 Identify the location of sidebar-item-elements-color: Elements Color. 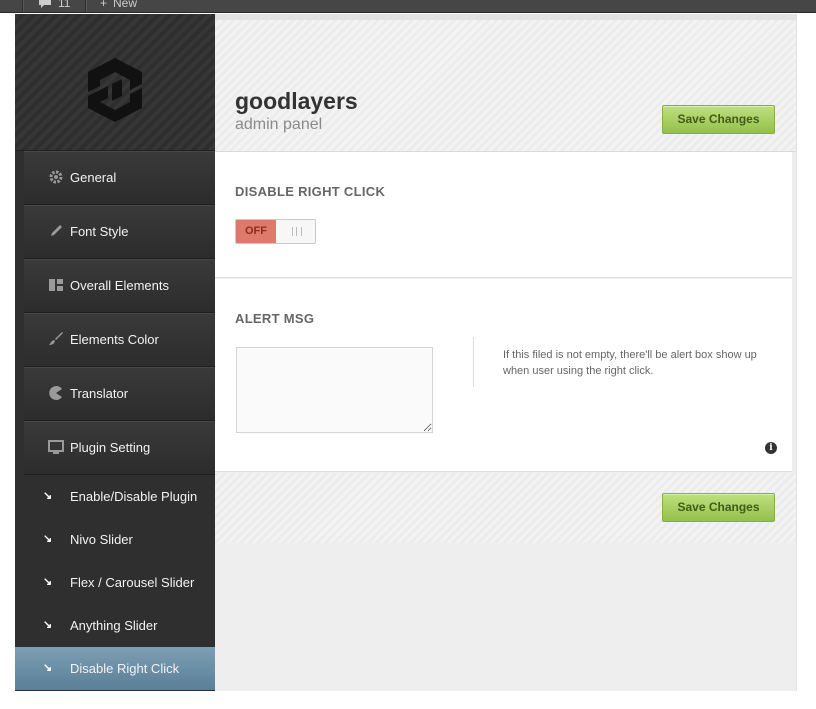
(119, 340).